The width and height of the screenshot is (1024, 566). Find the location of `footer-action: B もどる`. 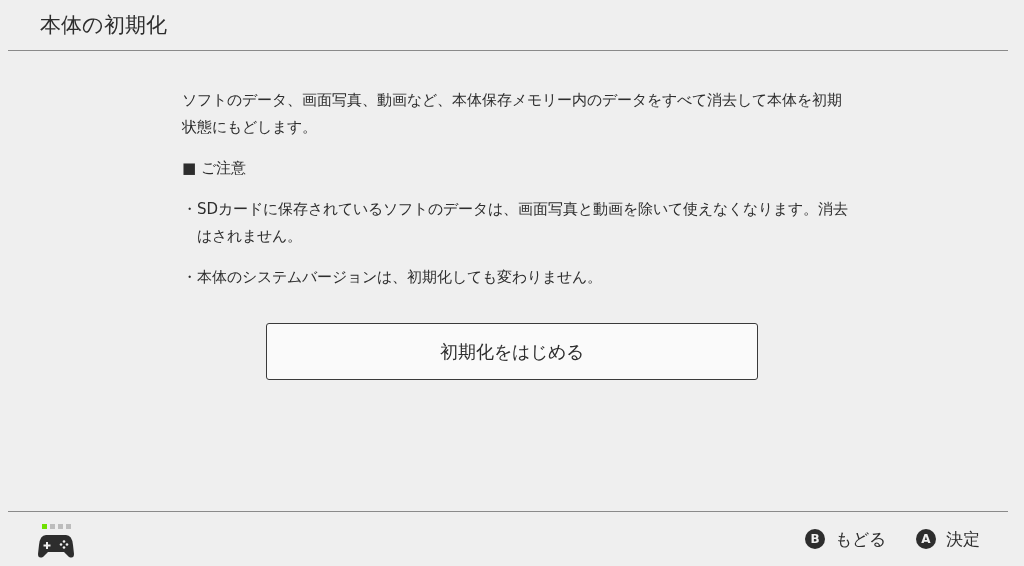

footer-action: B もどる is located at coordinates (845, 539).